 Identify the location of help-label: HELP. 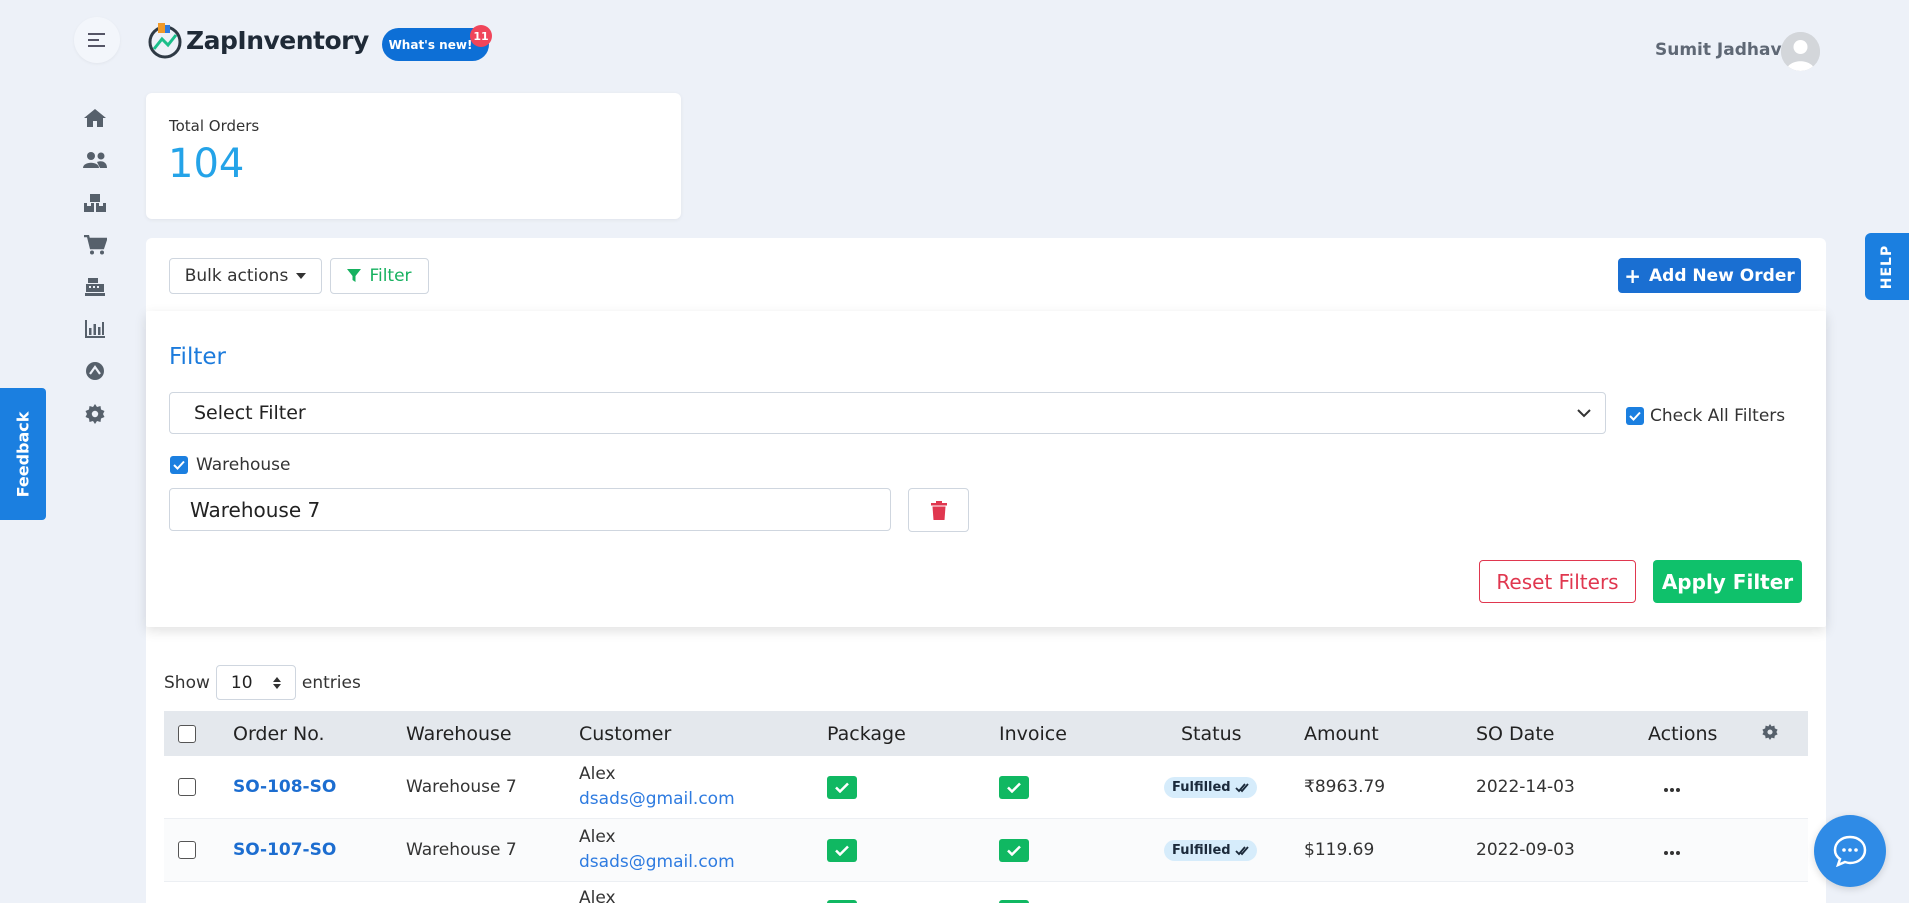
(1887, 266).